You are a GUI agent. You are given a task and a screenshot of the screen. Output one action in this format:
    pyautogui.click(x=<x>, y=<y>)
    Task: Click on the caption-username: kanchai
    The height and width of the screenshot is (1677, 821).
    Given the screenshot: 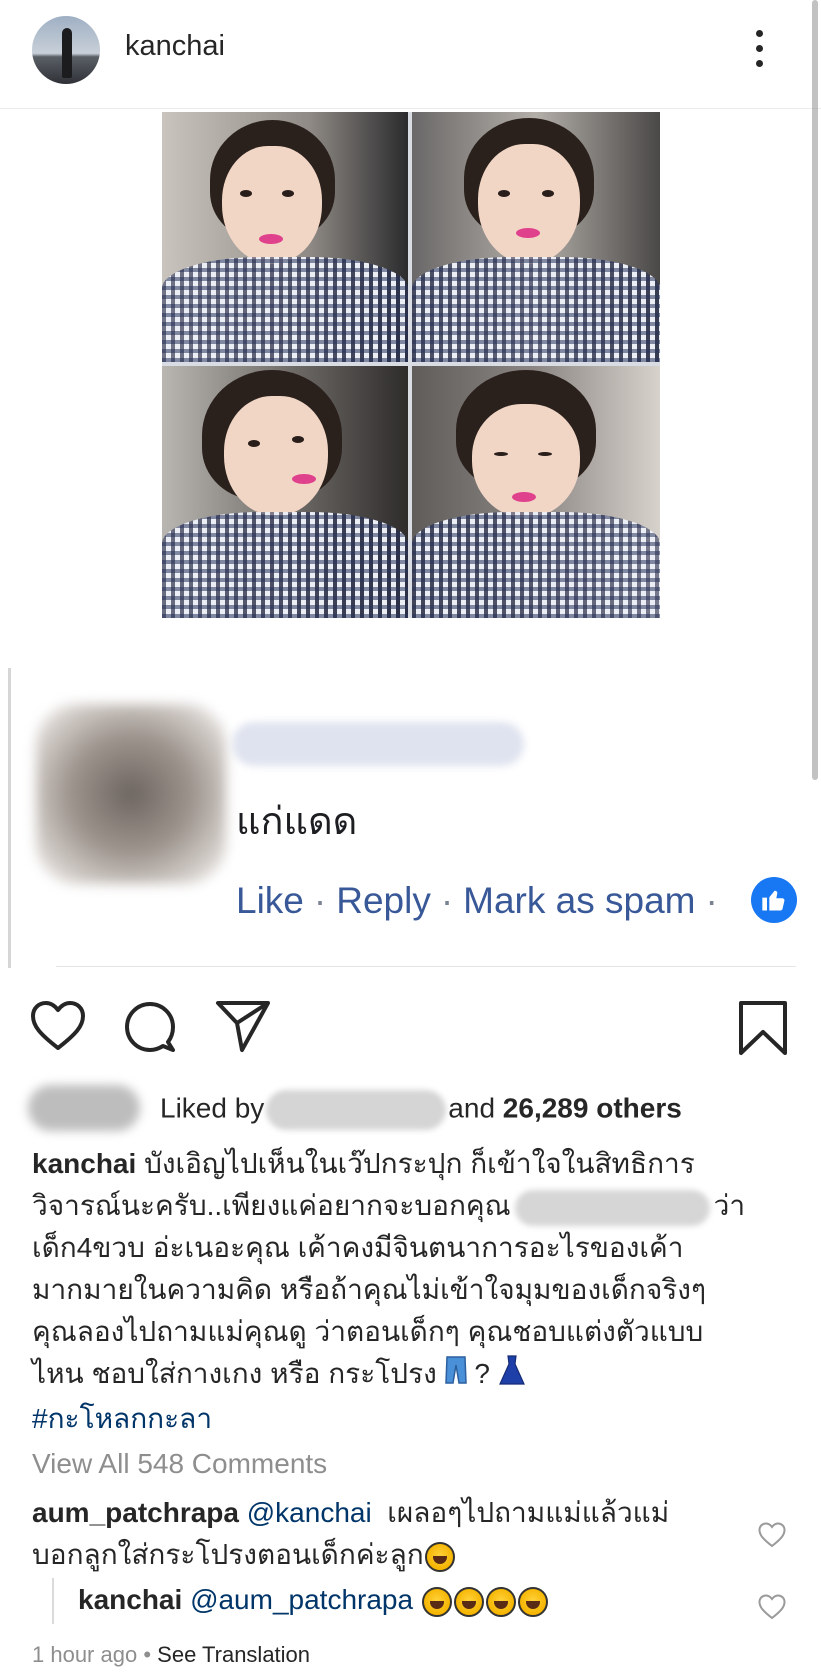 What is the action you would take?
    pyautogui.click(x=84, y=1163)
    